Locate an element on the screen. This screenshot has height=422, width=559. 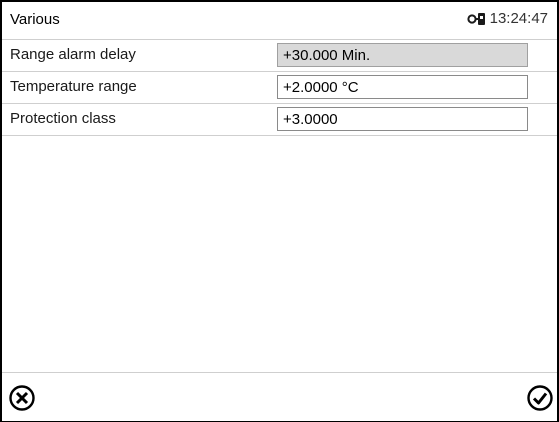
footer-bar is located at coordinates (279, 396).